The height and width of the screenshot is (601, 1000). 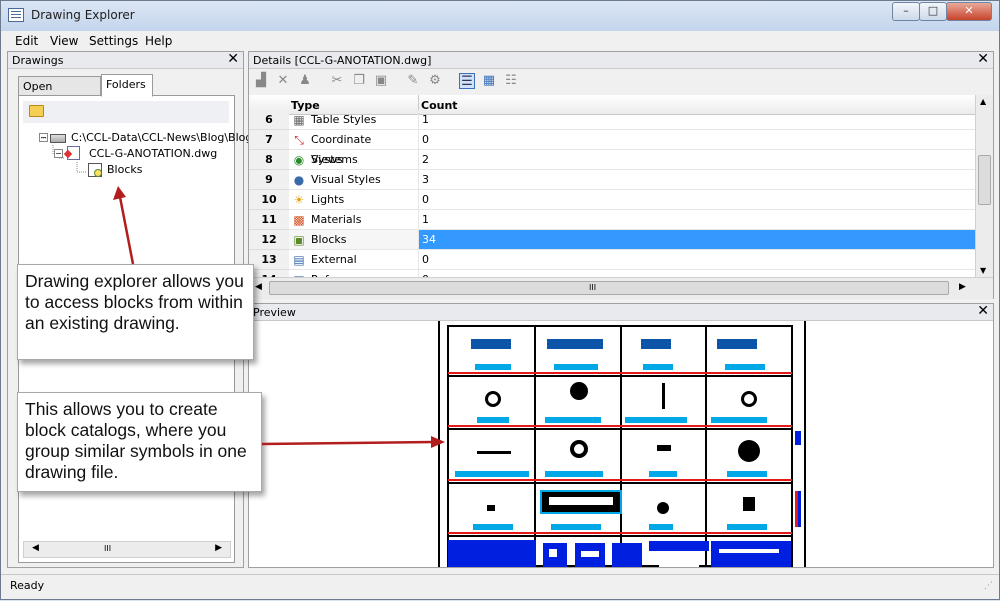 I want to click on tab-open-drawings: Open Drawings, so click(x=59, y=91).